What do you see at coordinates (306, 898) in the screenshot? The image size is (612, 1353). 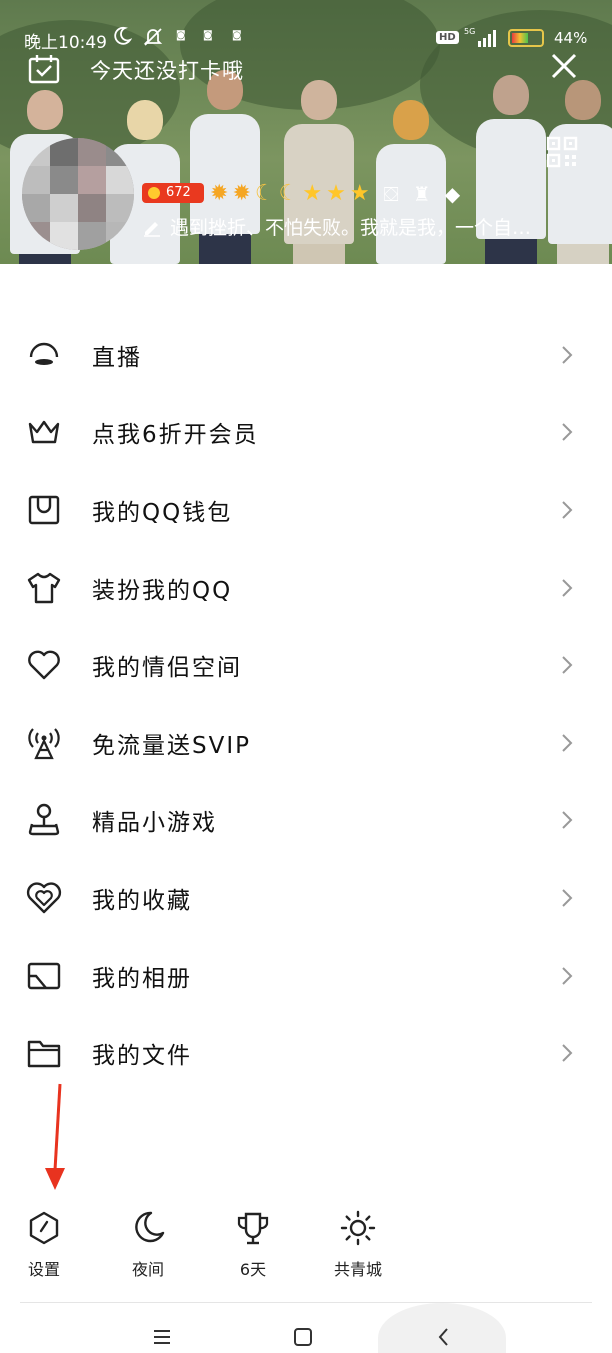 I see `menu-item-favorites: 我的收藏` at bounding box center [306, 898].